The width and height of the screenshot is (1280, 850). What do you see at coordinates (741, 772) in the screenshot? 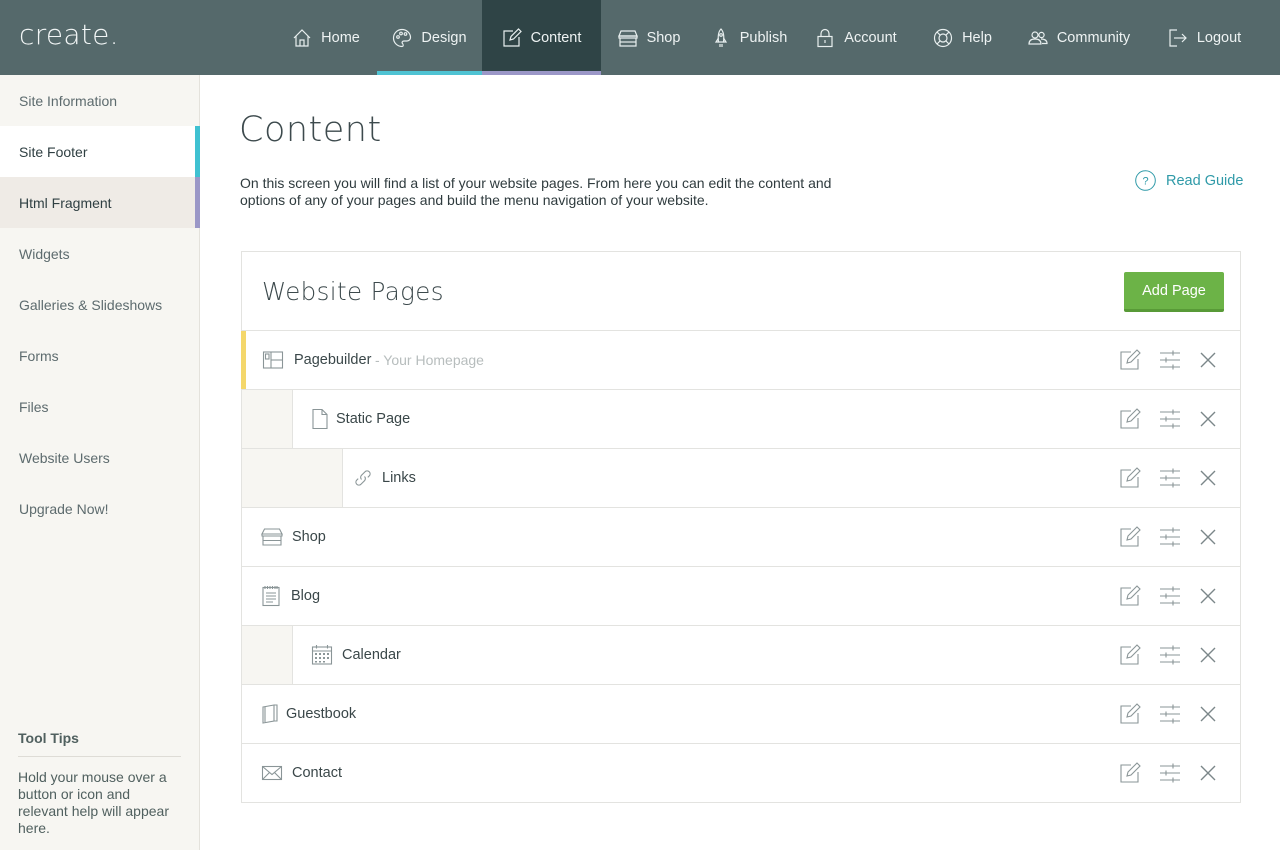
I see `page-row-contact: Contact` at bounding box center [741, 772].